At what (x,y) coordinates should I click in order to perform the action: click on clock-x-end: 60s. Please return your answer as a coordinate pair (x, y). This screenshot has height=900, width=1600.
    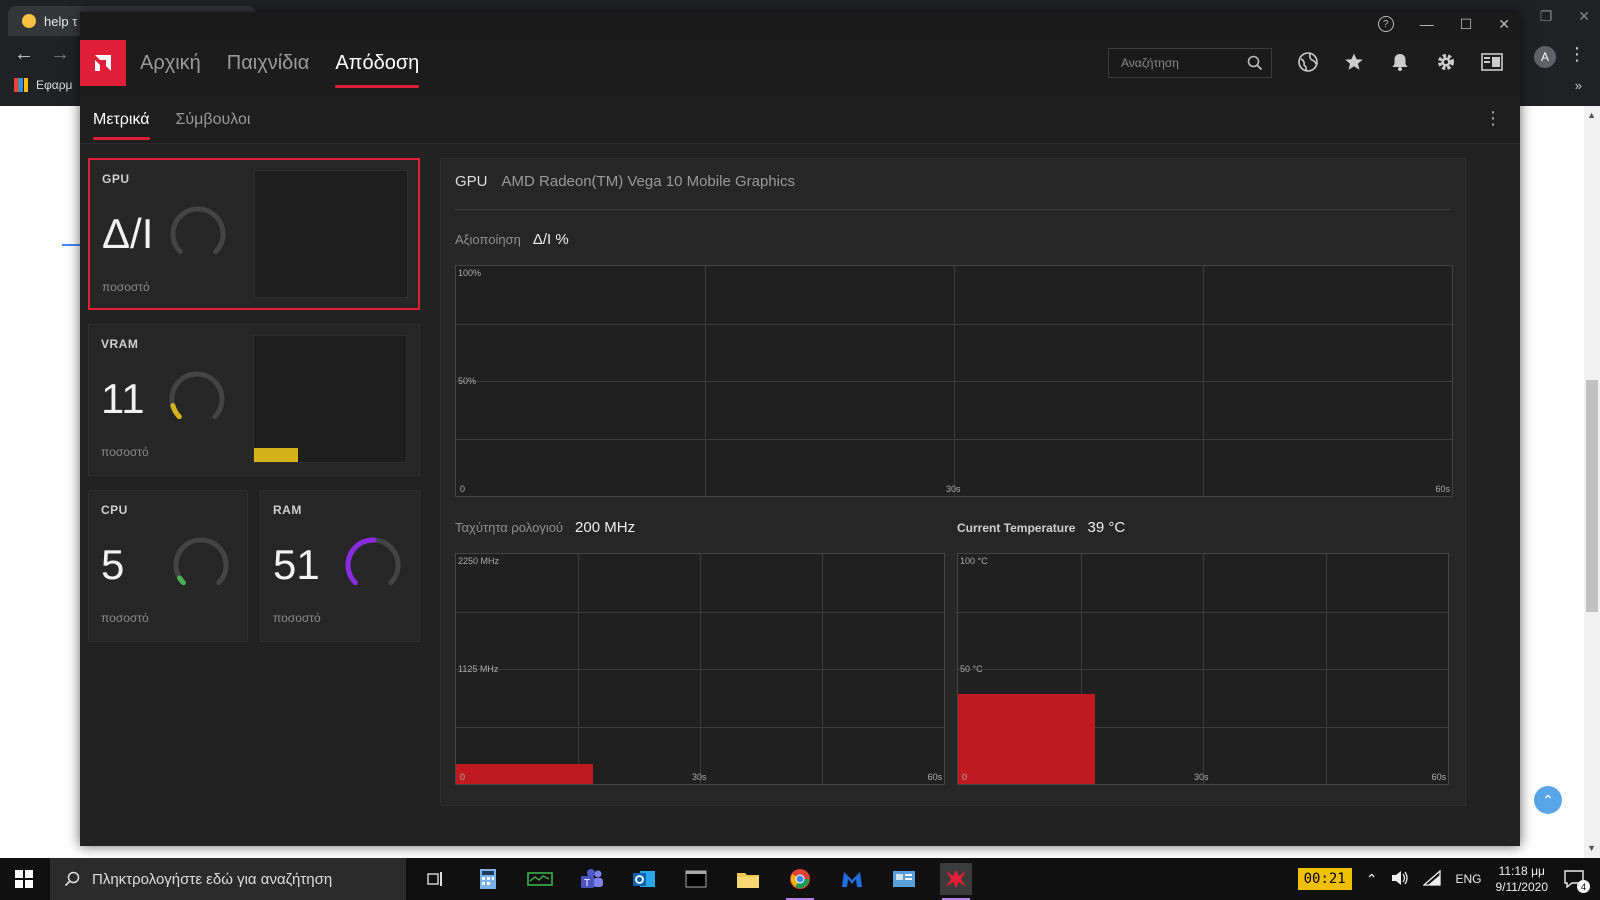
    Looking at the image, I should click on (934, 777).